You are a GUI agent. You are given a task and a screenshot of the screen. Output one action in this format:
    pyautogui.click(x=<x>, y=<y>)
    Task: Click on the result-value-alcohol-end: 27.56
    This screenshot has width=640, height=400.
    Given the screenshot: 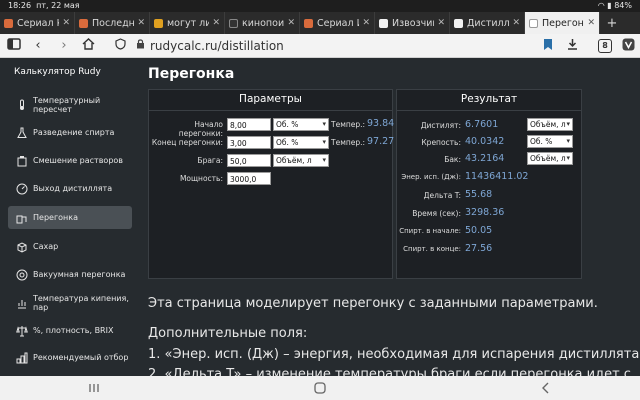 What is the action you would take?
    pyautogui.click(x=479, y=248)
    